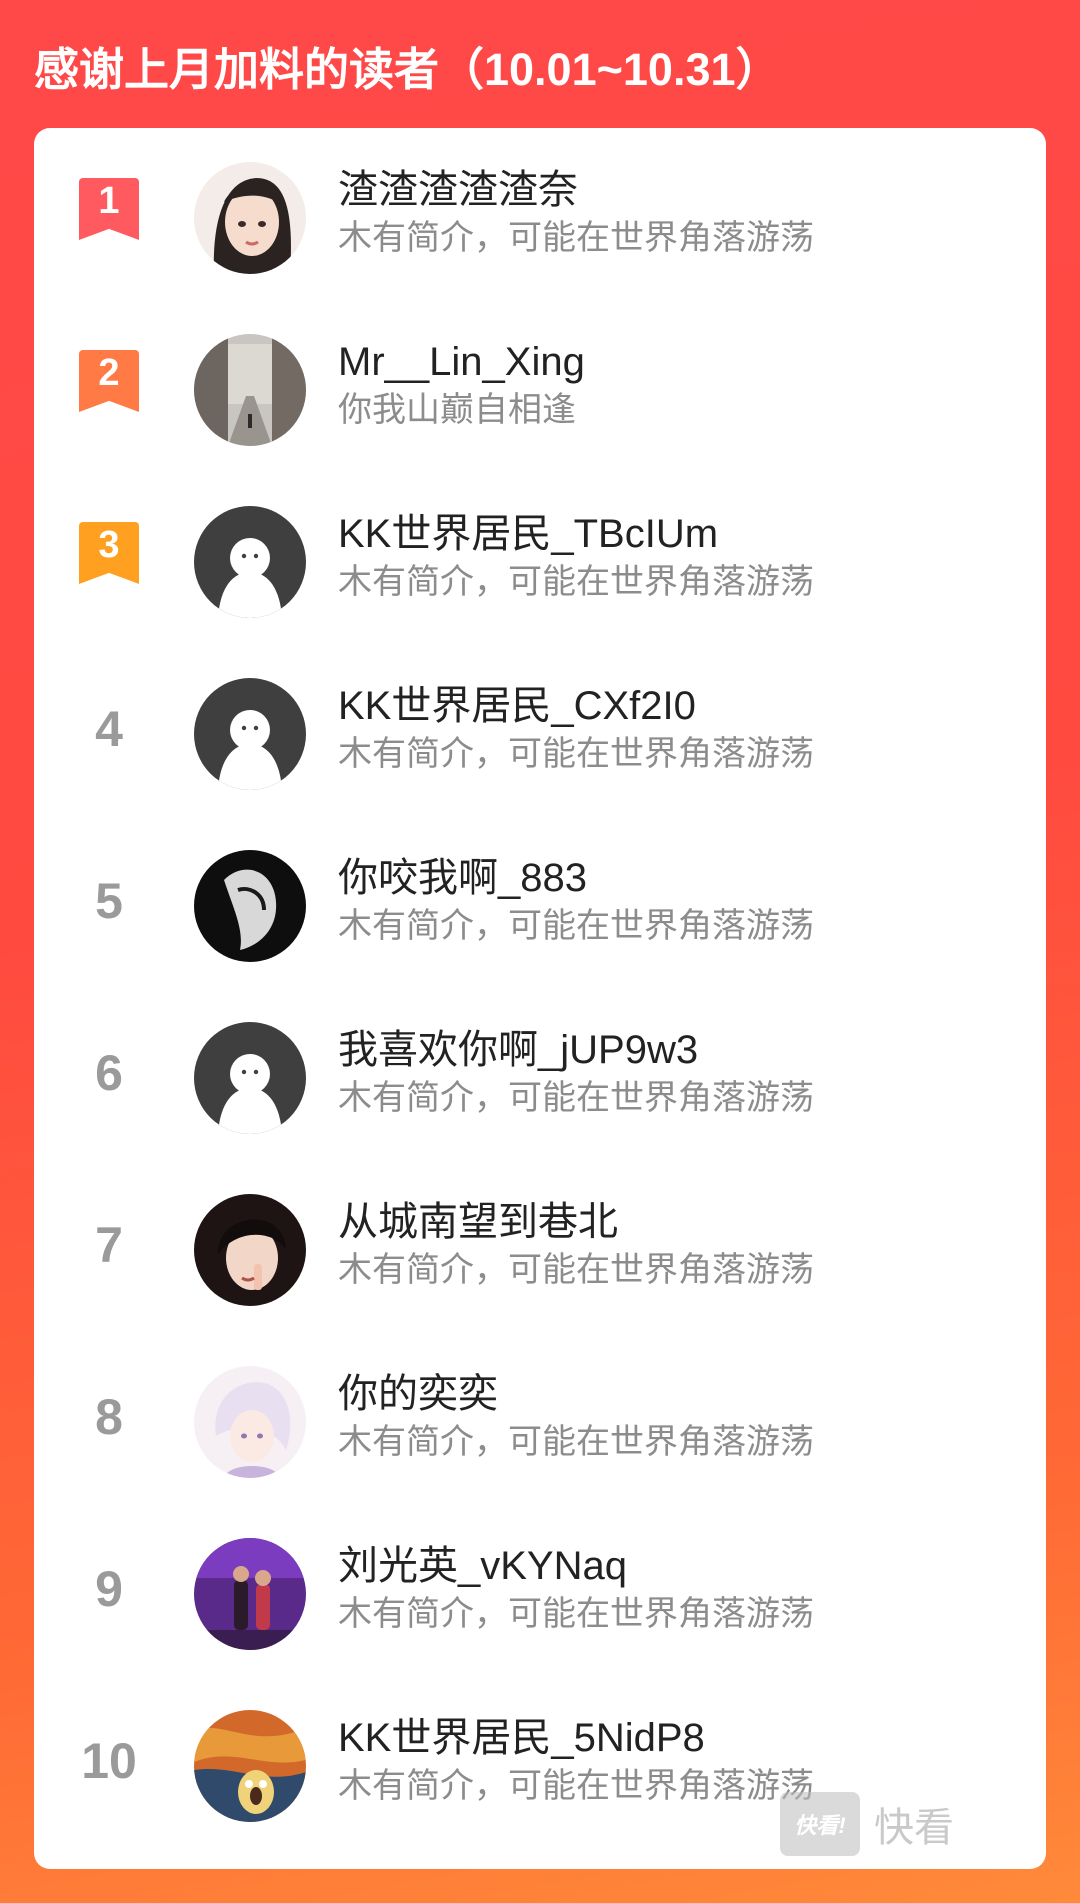 The height and width of the screenshot is (1903, 1080). Describe the element at coordinates (820, 1824) in the screenshot. I see `kuaikan-logo-icon: 快看!` at that location.